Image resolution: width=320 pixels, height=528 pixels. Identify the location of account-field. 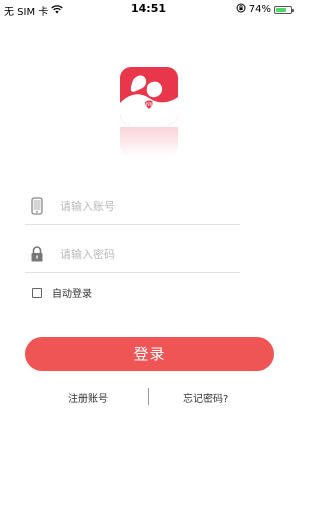
(132, 207).